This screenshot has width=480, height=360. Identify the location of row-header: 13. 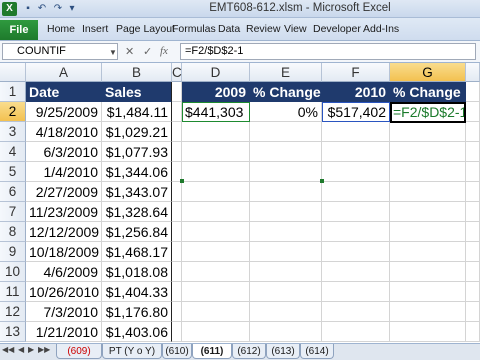
(13, 332).